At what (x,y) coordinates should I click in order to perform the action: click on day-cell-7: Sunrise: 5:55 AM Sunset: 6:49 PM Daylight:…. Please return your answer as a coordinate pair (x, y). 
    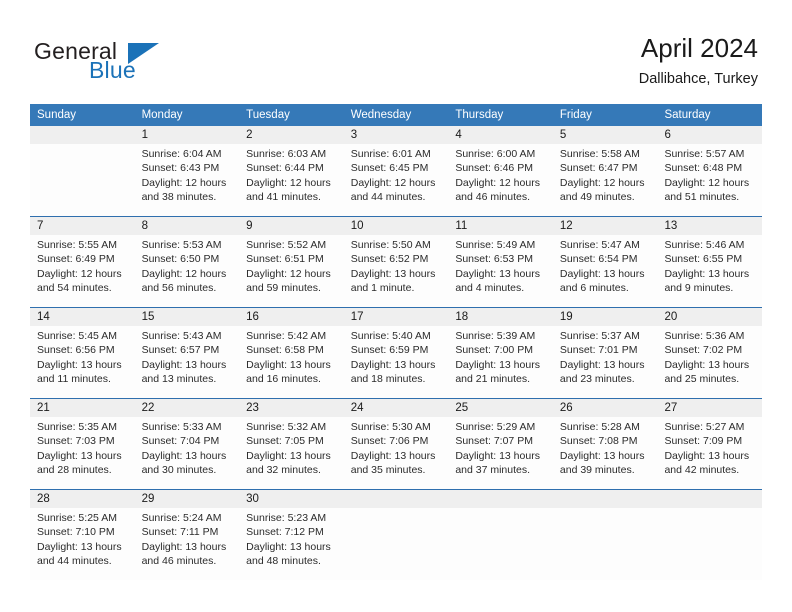
    Looking at the image, I should click on (82, 271).